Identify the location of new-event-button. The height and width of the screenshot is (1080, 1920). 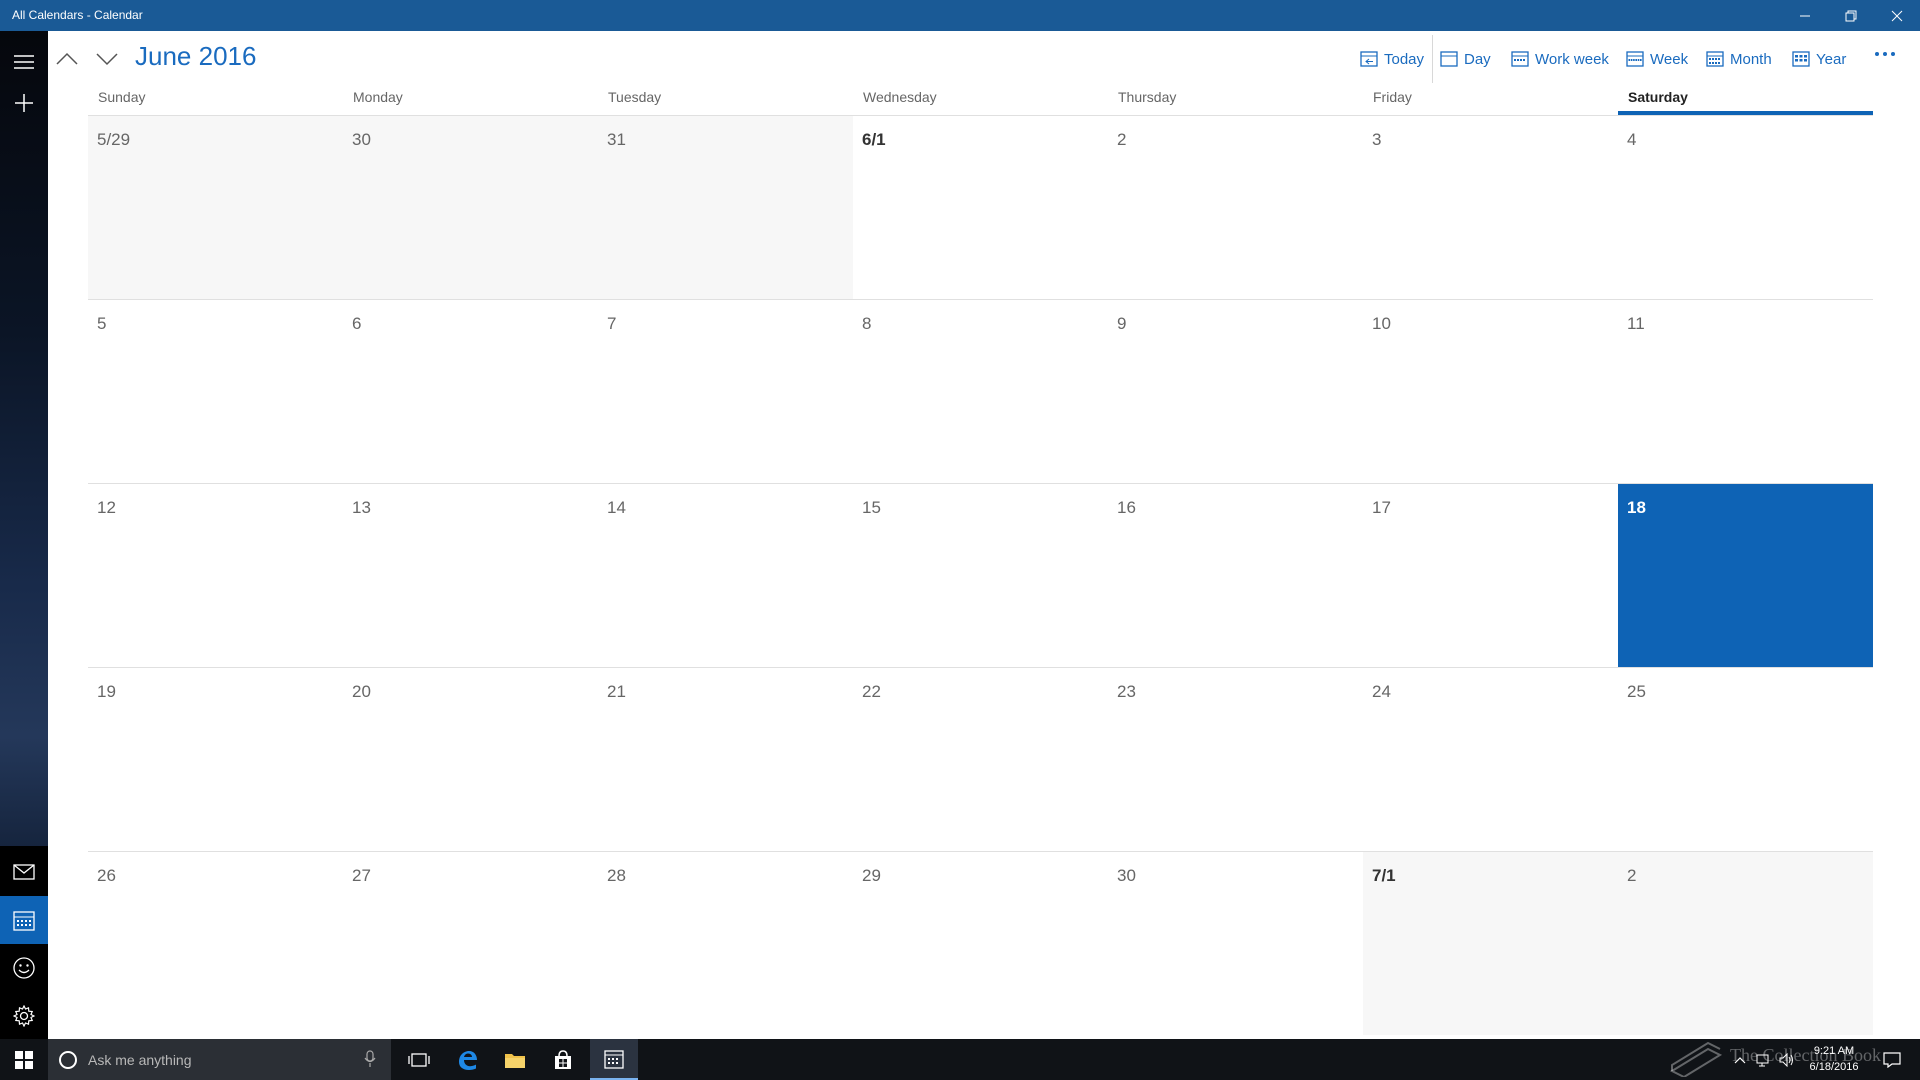
(24, 103).